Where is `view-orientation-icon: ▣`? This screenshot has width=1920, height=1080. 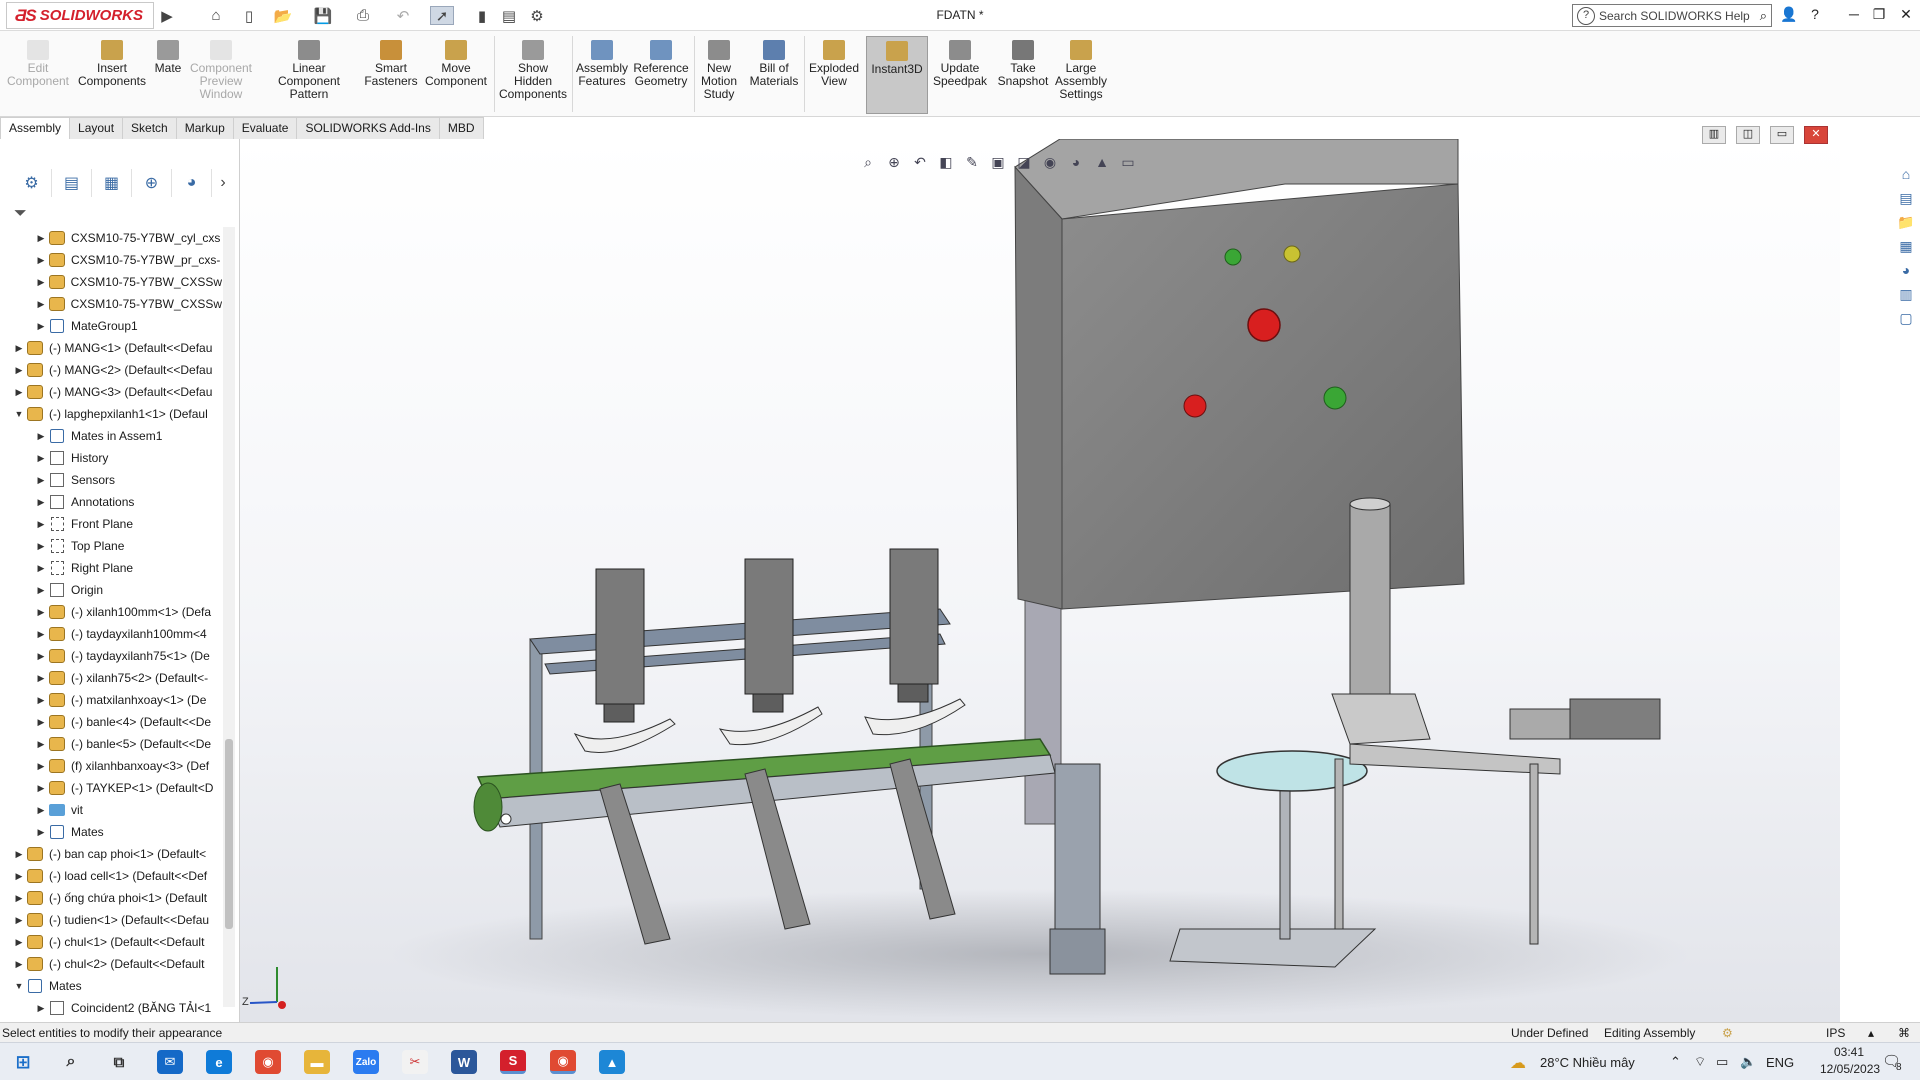
view-orientation-icon: ▣ is located at coordinates (998, 163).